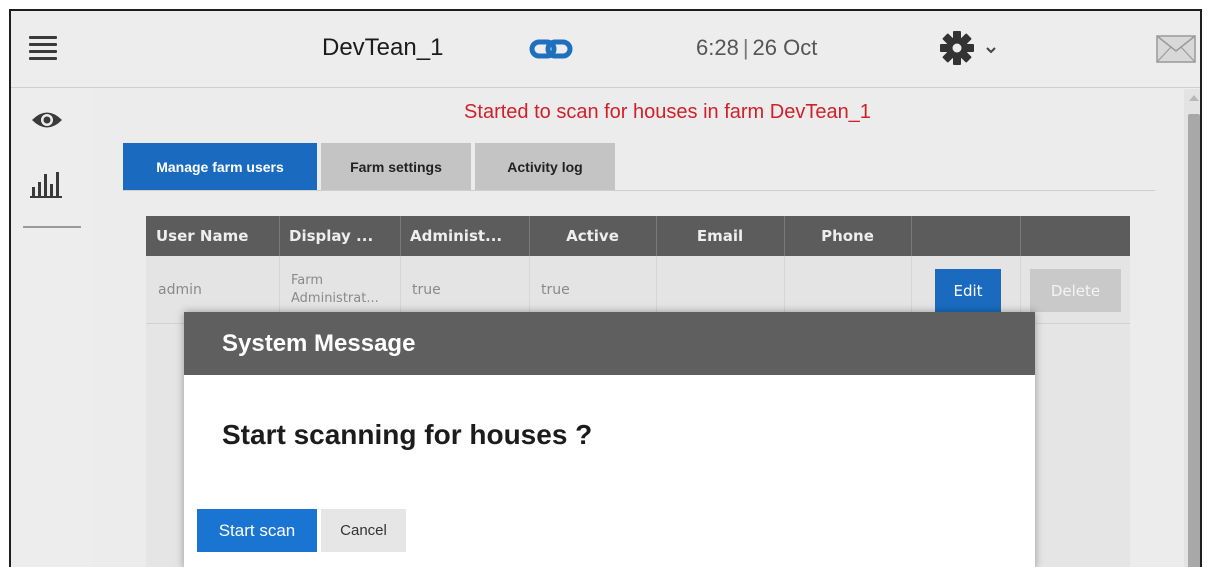 The height and width of the screenshot is (567, 1211). I want to click on edit-button: Edit, so click(968, 290).